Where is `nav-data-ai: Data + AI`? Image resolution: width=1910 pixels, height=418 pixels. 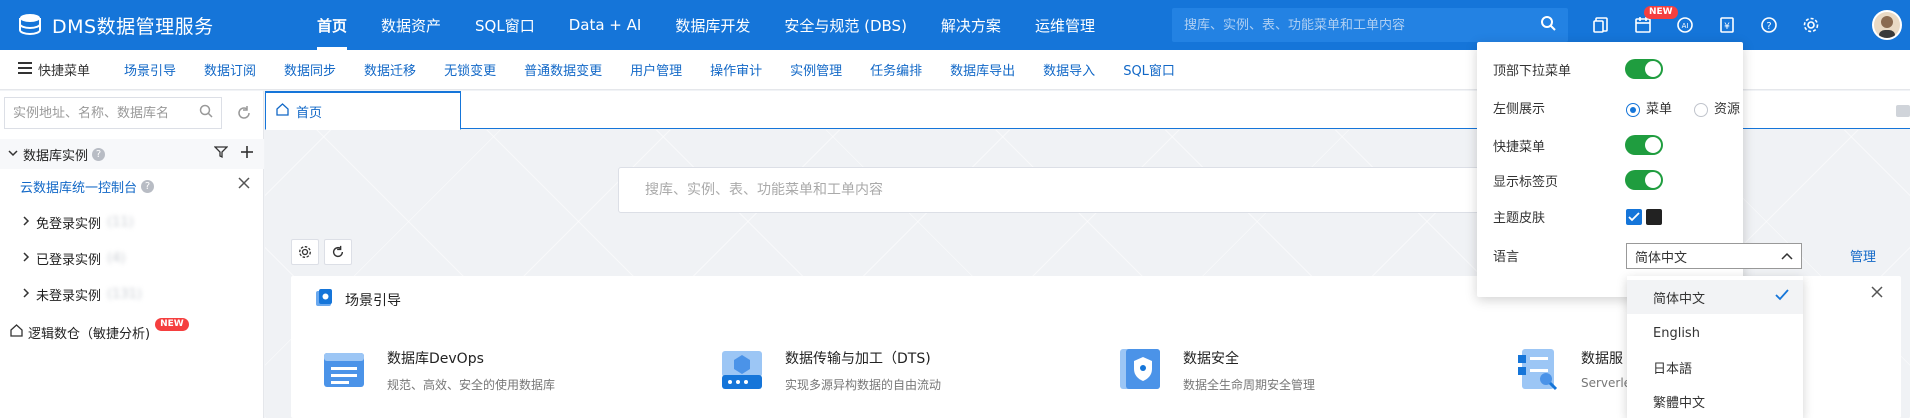
nav-data-ai: Data + AI is located at coordinates (605, 25).